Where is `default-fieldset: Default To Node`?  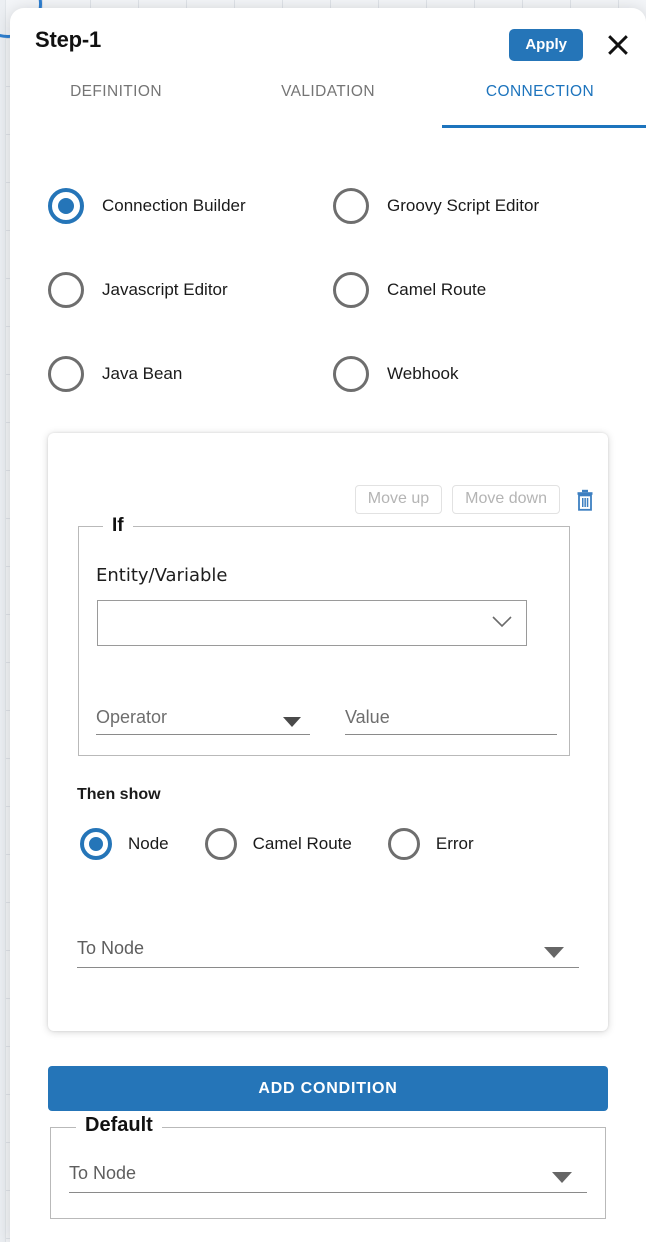
default-fieldset: Default To Node is located at coordinates (328, 1166).